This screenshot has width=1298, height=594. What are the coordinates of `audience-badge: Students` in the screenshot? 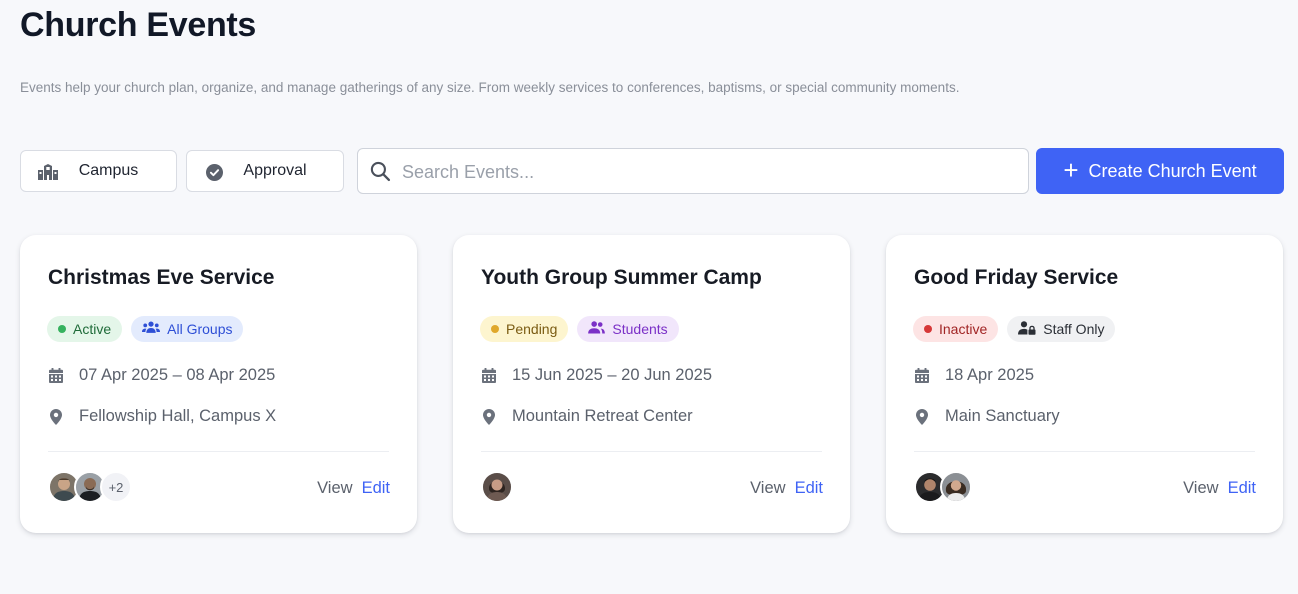 It's located at (628, 329).